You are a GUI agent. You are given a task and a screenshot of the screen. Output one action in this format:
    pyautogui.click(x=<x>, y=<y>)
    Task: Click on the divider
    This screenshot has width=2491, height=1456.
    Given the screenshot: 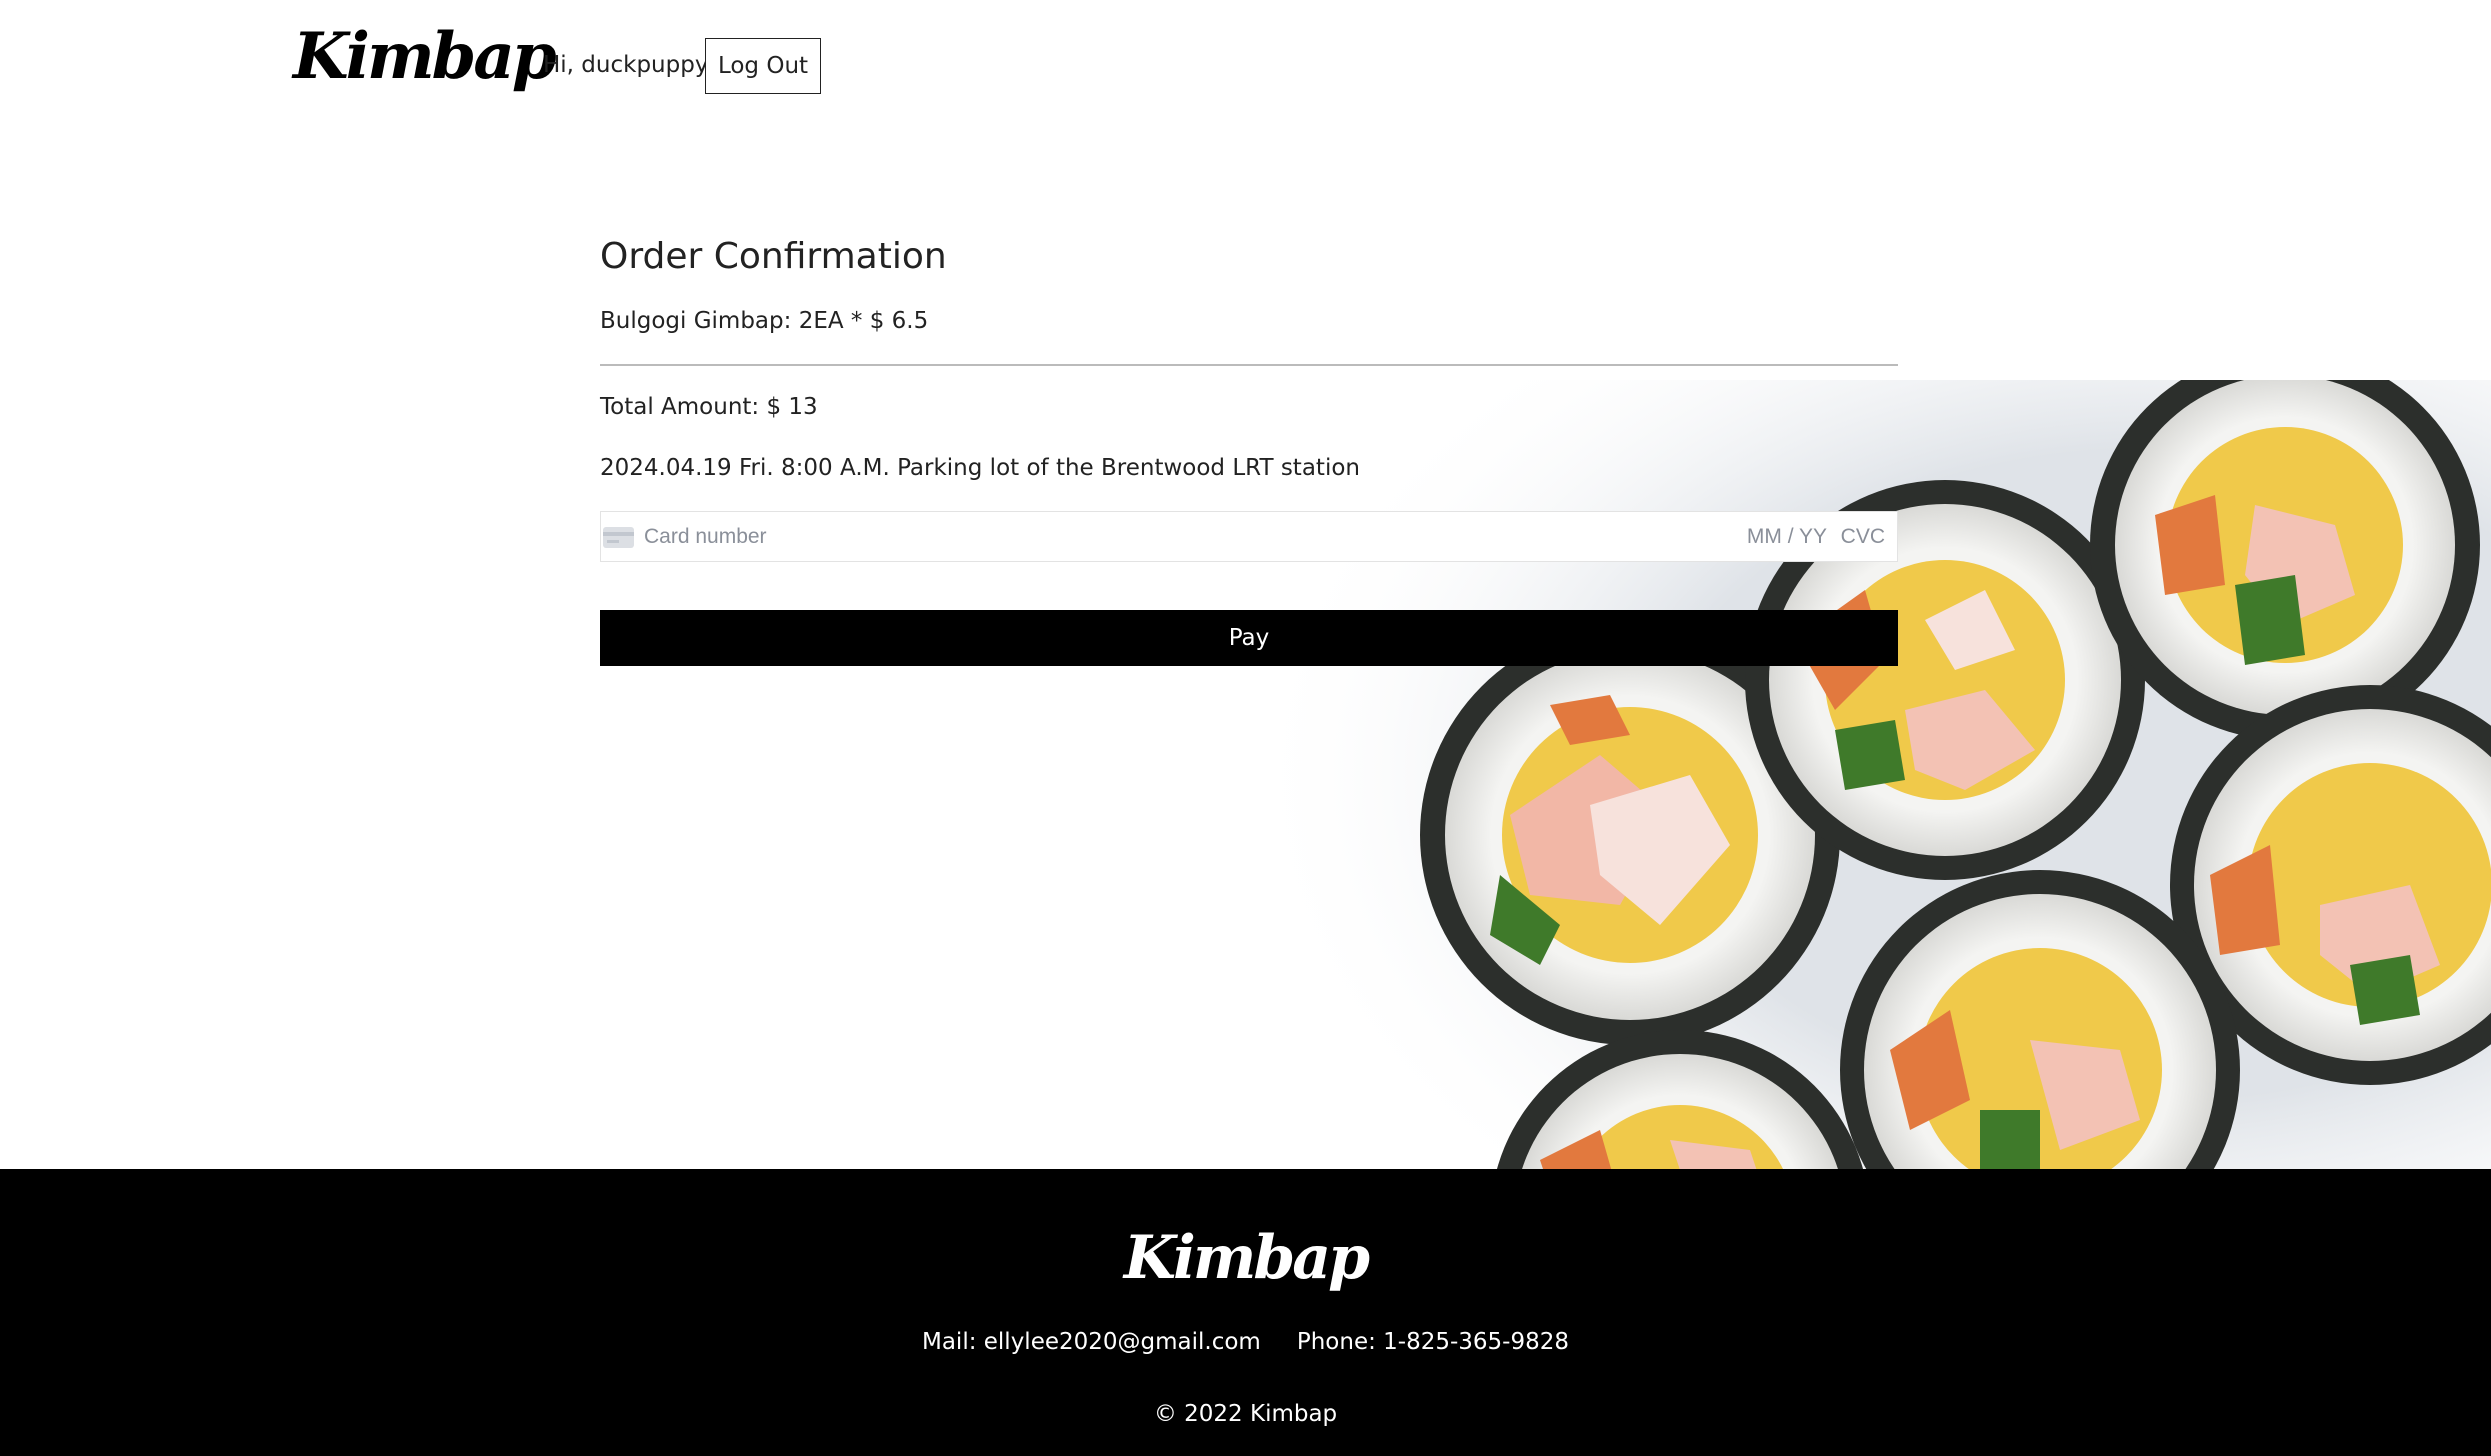 What is the action you would take?
    pyautogui.click(x=1249, y=365)
    